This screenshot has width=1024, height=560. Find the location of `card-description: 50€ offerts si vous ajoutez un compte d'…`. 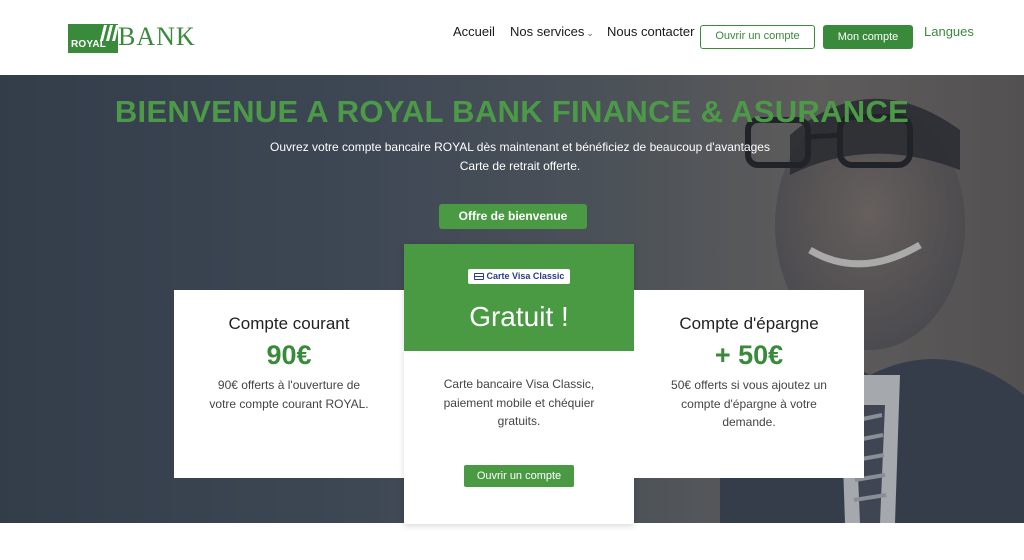

card-description: 50€ offerts si vous ajoutez un compte d'… is located at coordinates (749, 403).